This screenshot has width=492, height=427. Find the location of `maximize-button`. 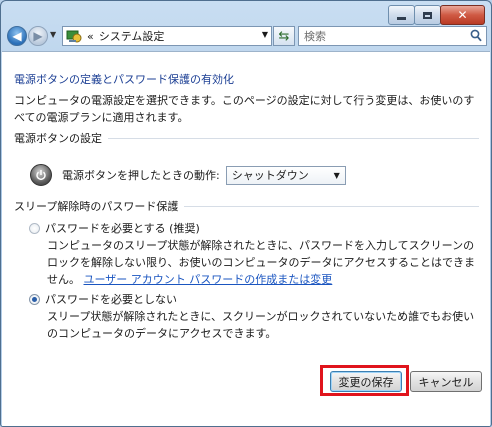

maximize-button is located at coordinates (427, 15).